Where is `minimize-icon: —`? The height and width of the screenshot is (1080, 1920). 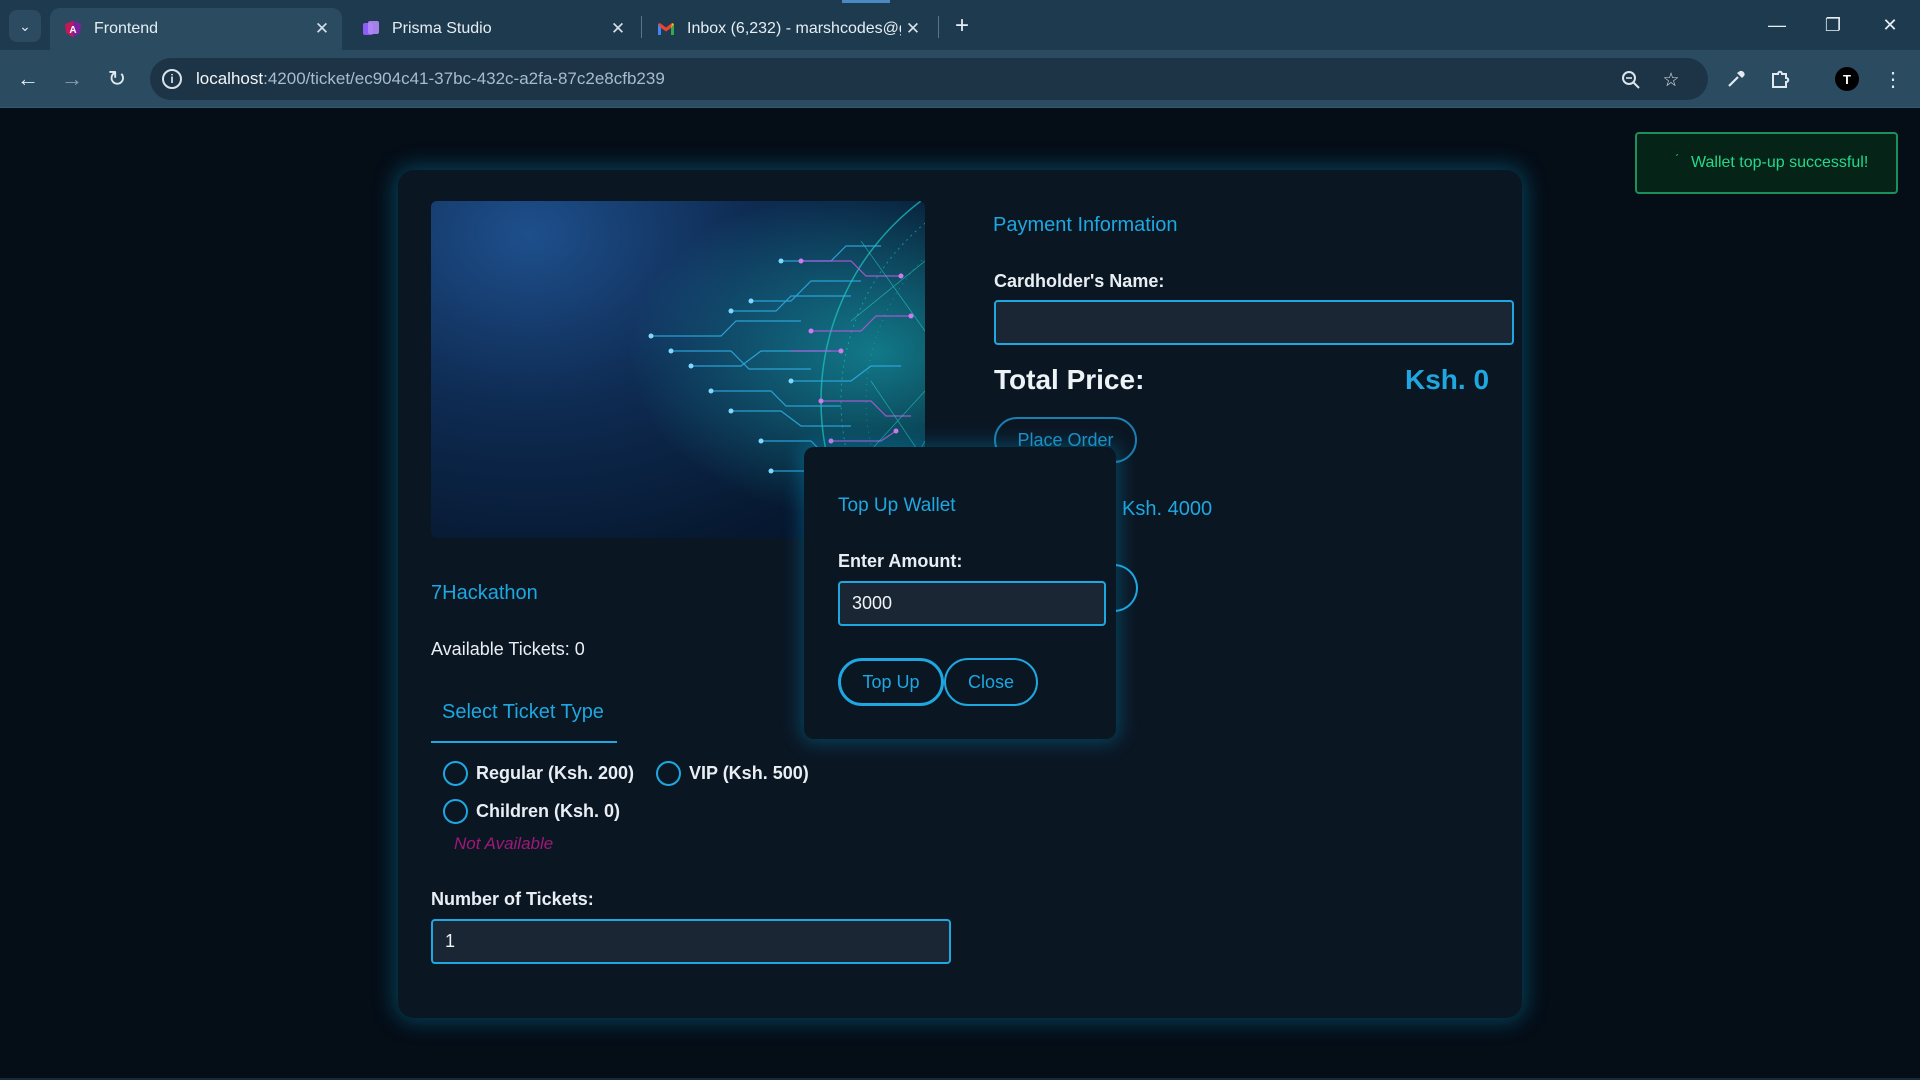 minimize-icon: — is located at coordinates (1777, 24).